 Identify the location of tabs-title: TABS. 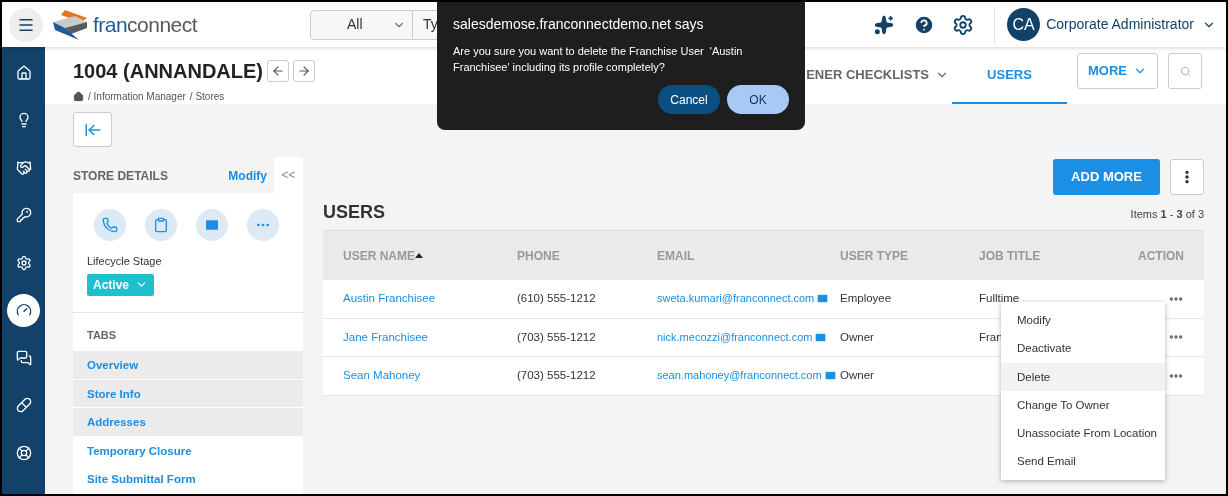
(102, 335).